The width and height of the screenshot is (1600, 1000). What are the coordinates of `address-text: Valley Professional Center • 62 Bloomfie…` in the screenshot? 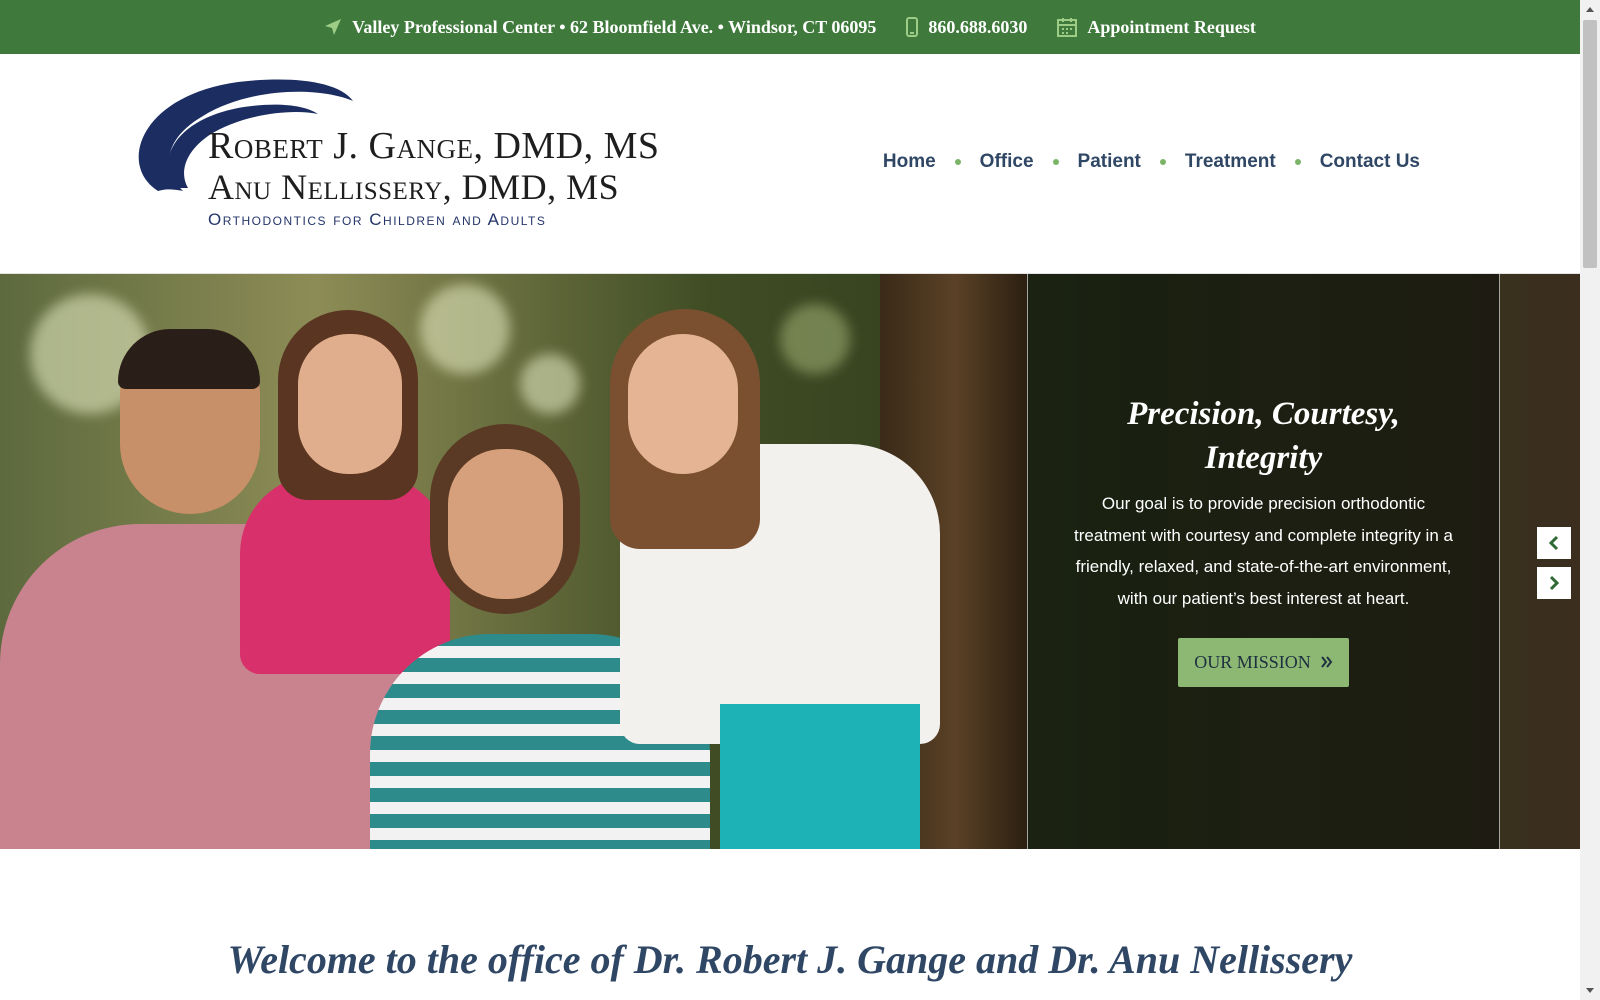 It's located at (614, 26).